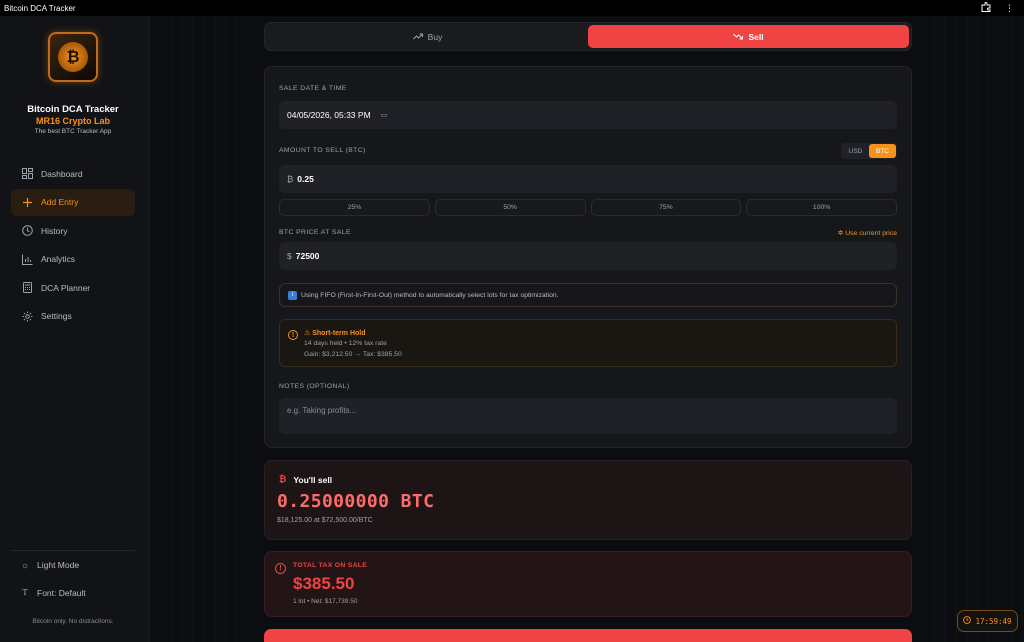 This screenshot has height=642, width=1024. Describe the element at coordinates (986, 8) in the screenshot. I see `extension-icon` at that location.